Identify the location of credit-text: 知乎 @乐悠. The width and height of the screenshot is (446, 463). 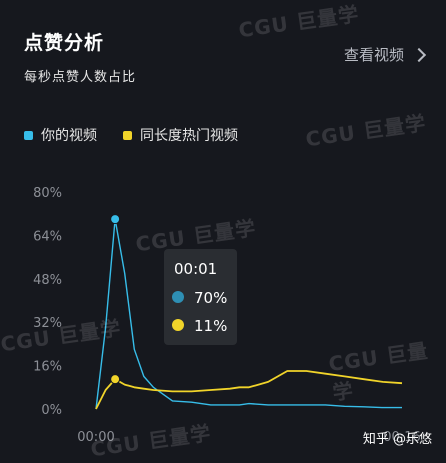
(397, 439).